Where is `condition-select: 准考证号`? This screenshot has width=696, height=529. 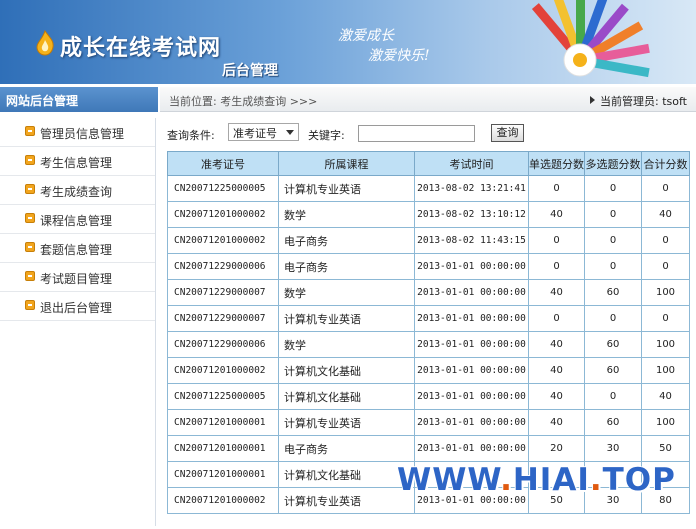
condition-select: 准考证号 is located at coordinates (263, 132).